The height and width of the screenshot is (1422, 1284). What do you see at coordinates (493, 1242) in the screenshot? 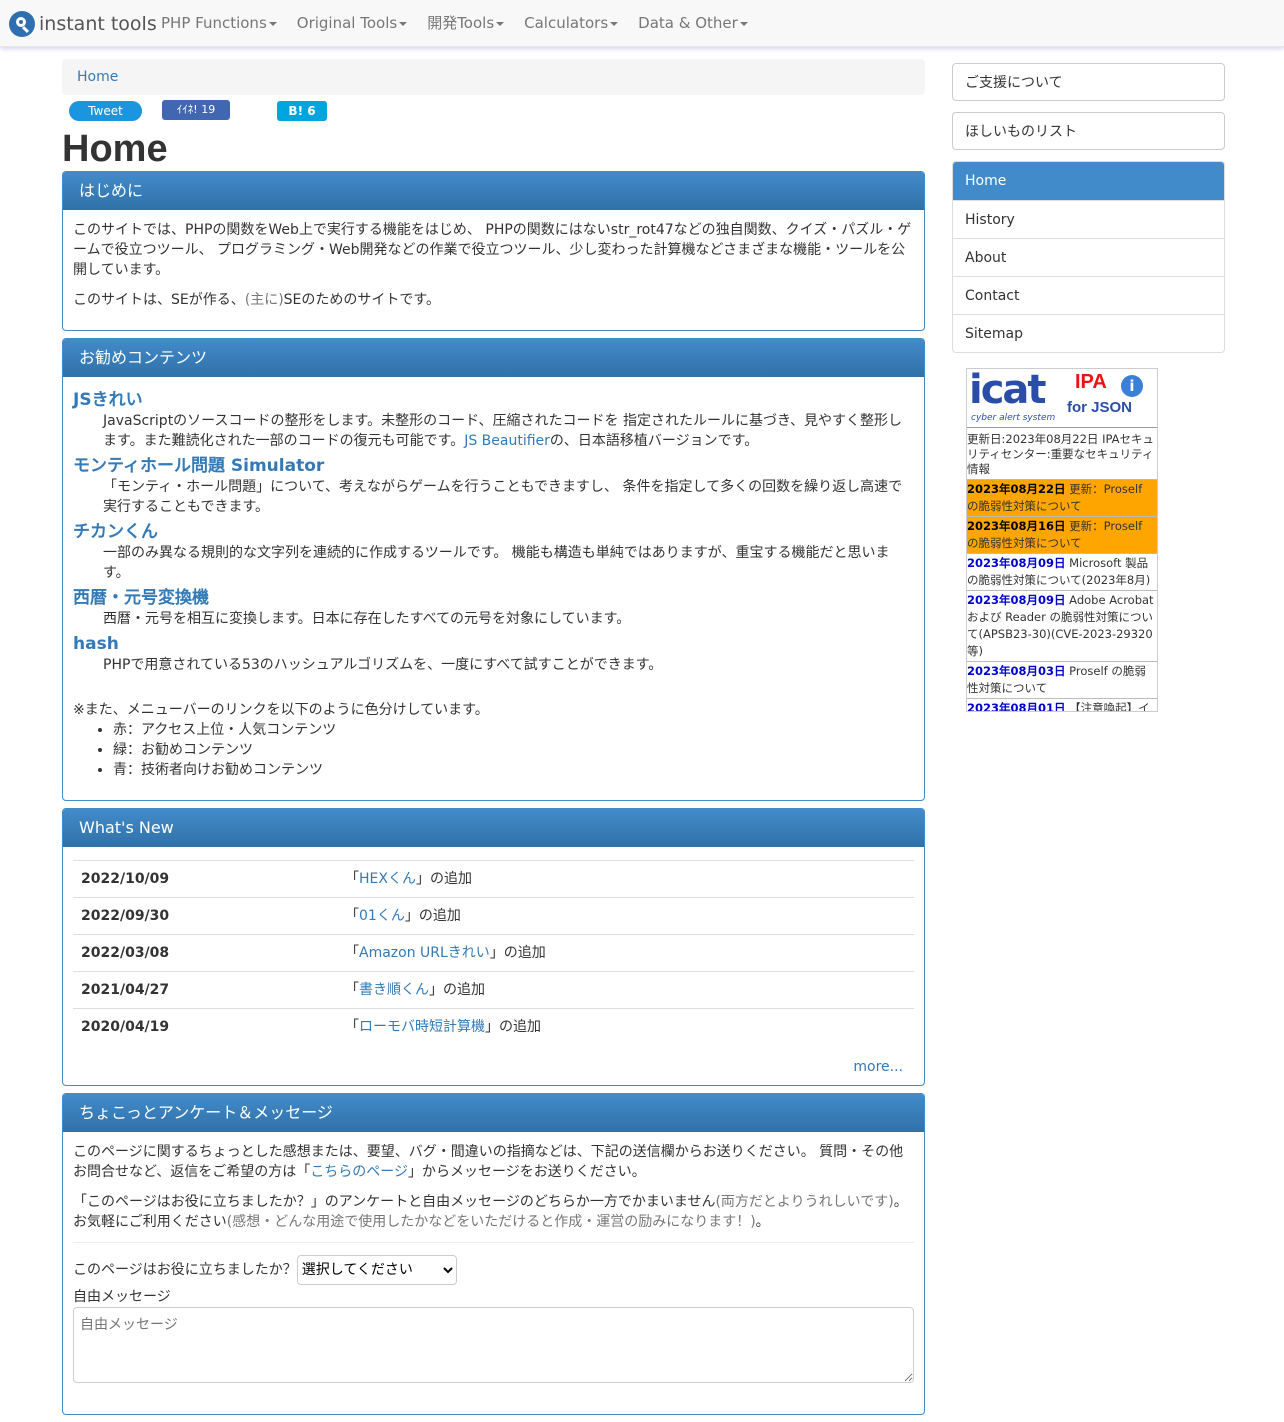
I see `divider` at bounding box center [493, 1242].